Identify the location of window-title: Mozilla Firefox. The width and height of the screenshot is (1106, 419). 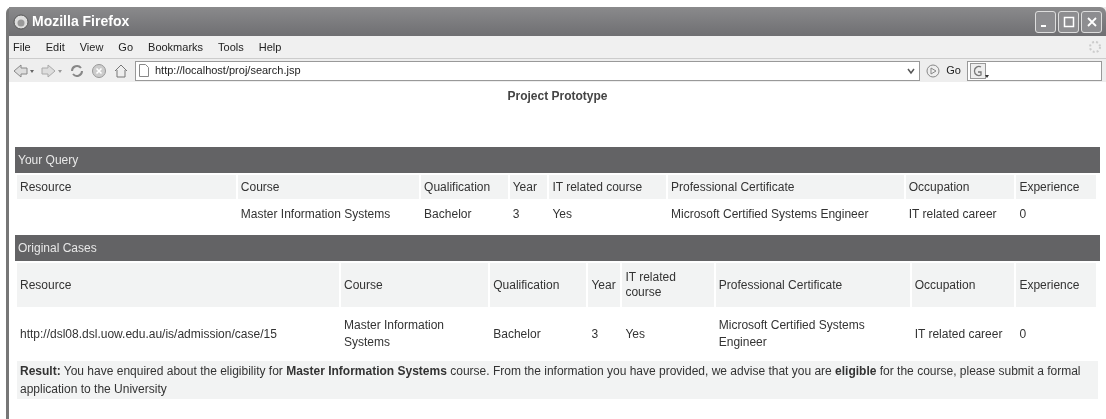
(81, 21).